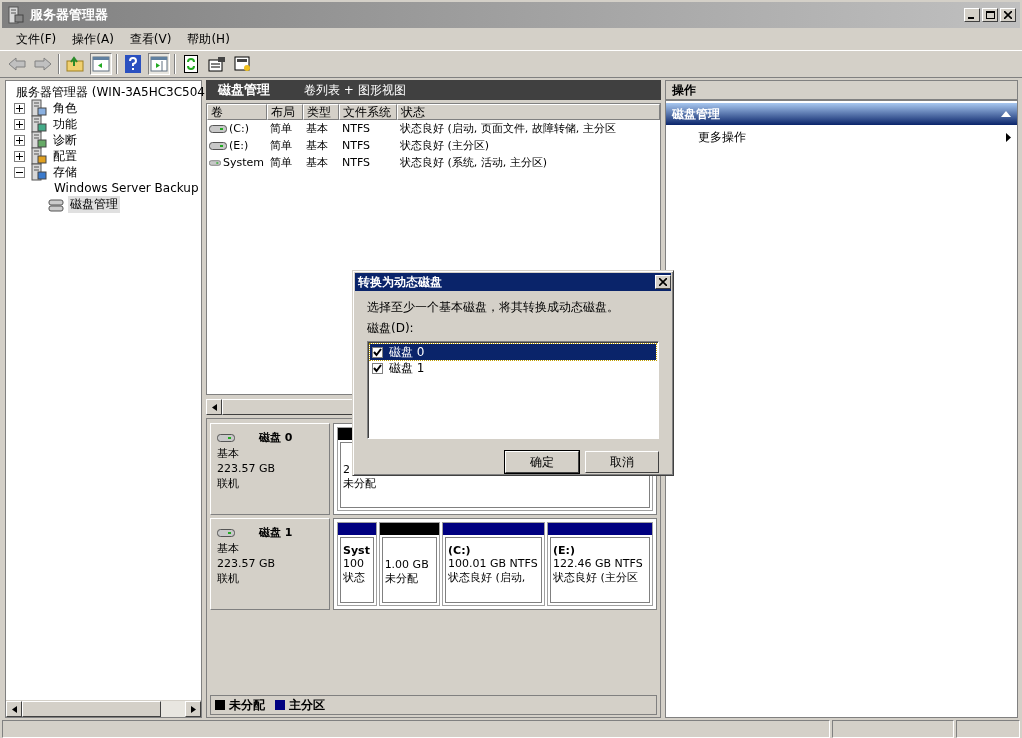 This screenshot has width=1022, height=738. What do you see at coordinates (972, 15) in the screenshot?
I see `minimize-button` at bounding box center [972, 15].